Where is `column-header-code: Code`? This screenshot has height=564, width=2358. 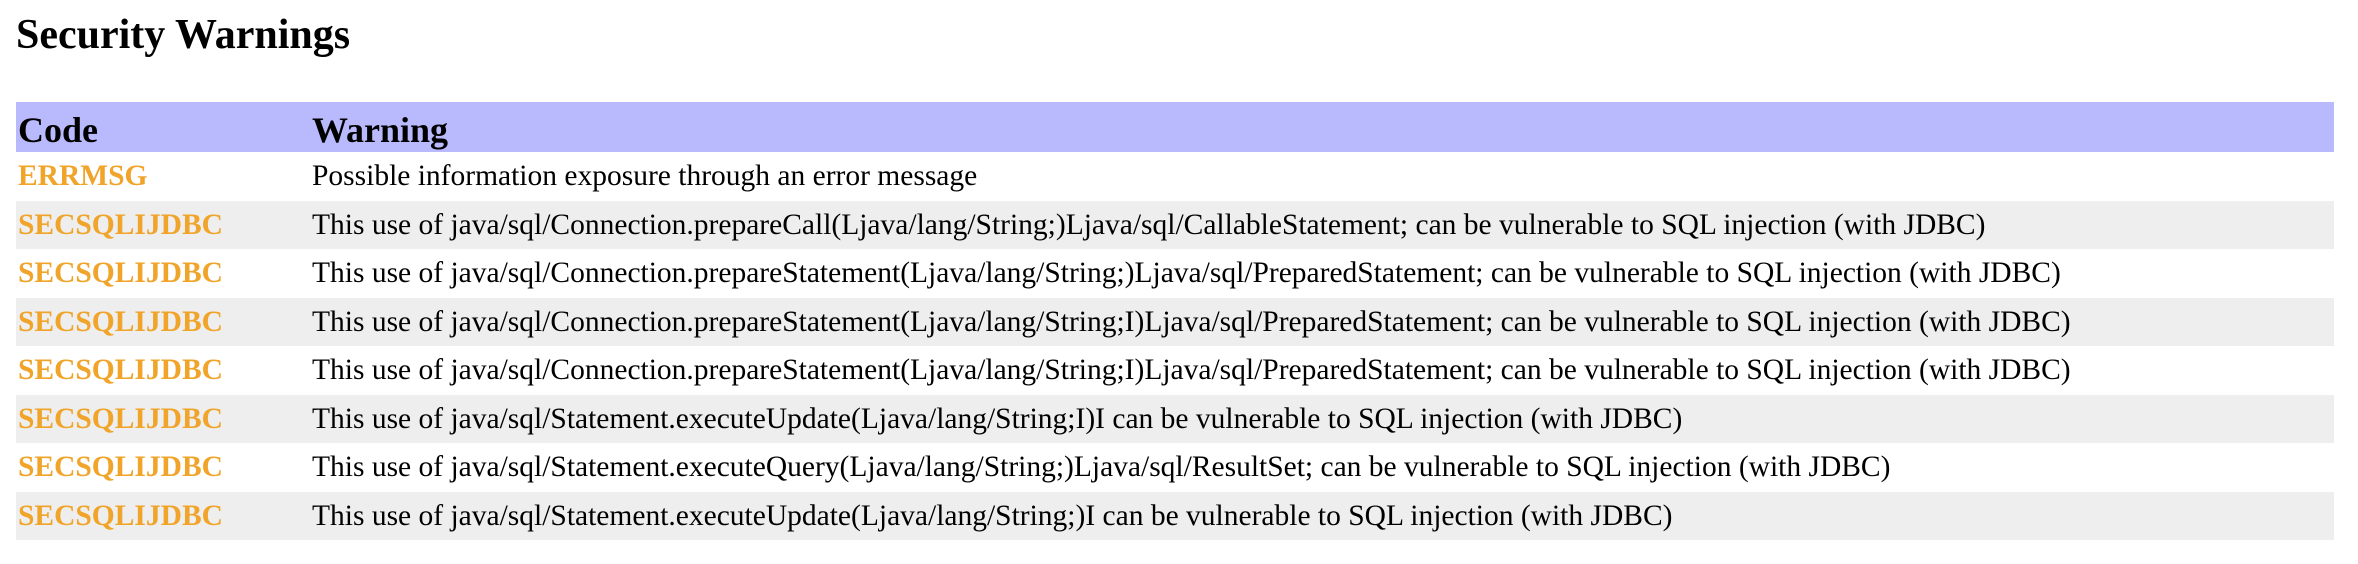 column-header-code: Code is located at coordinates (58, 130).